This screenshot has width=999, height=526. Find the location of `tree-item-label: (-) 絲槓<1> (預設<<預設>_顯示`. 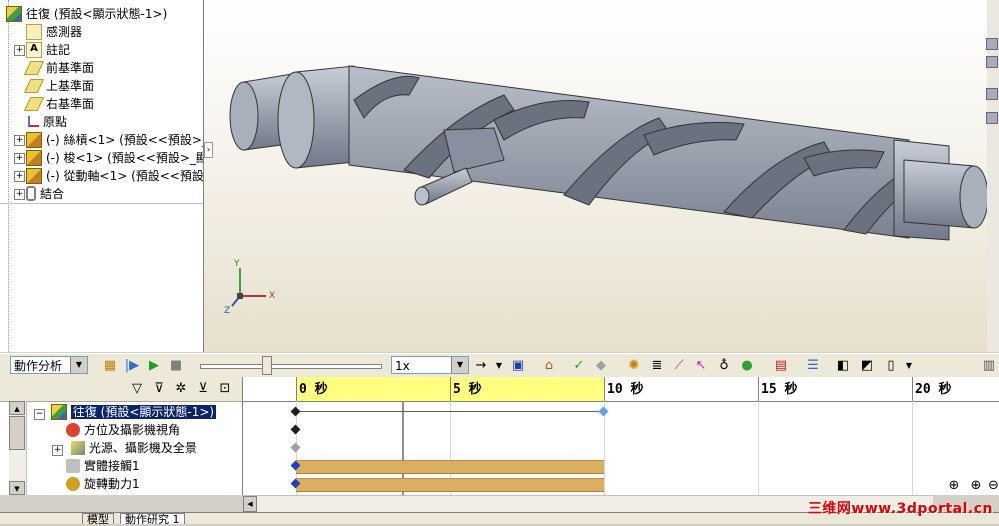

tree-item-label: (-) 絲槓<1> (預設<<預設>_顯示 is located at coordinates (124, 140).